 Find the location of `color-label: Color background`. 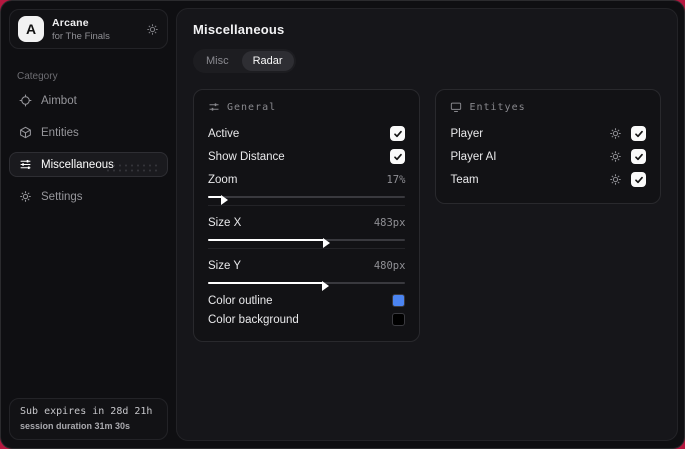

color-label: Color background is located at coordinates (253, 319).